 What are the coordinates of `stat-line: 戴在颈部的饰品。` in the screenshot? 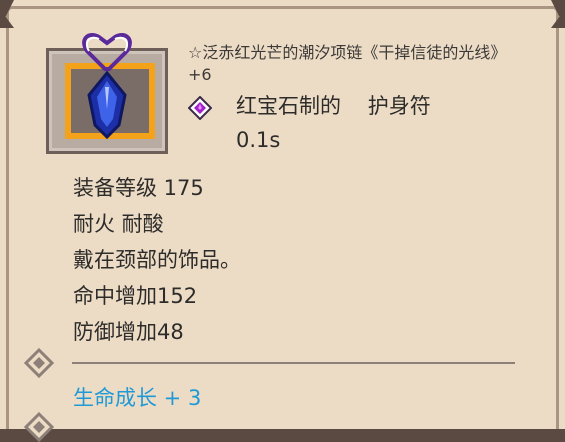 It's located at (157, 260).